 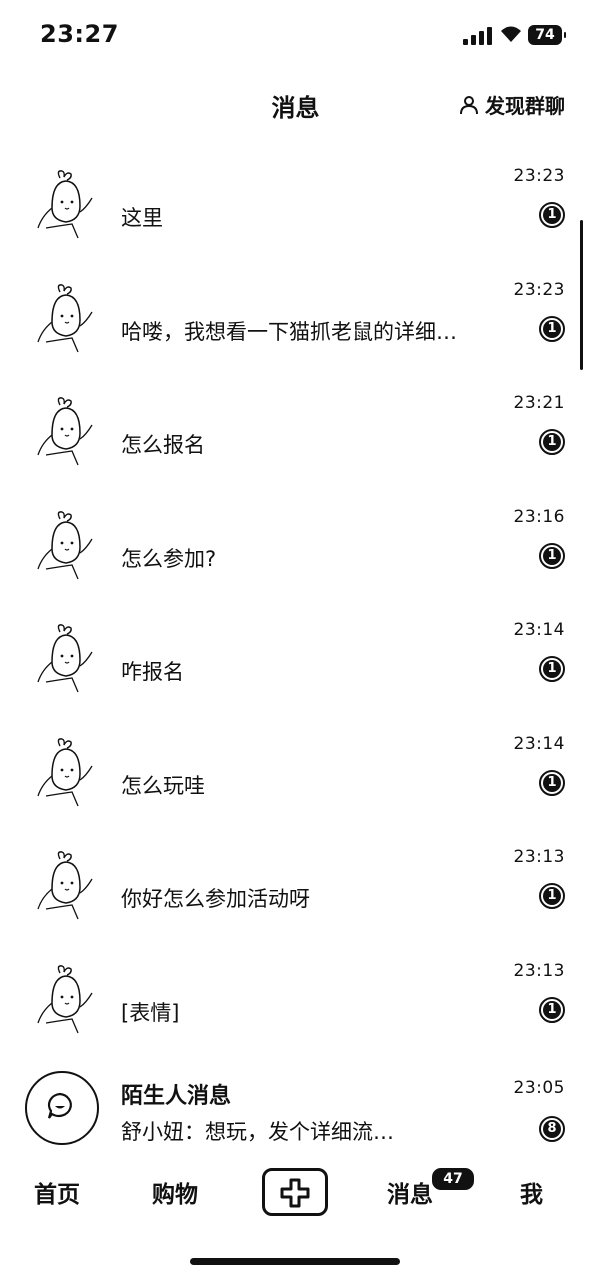 I want to click on conversation-row: 咋报名 23:14 1, so click(x=295, y=661).